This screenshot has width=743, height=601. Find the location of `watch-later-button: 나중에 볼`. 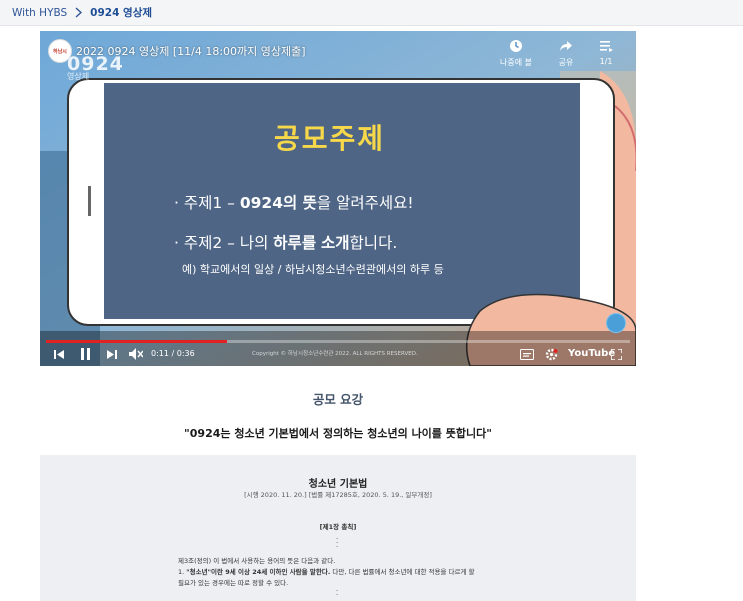

watch-later-button: 나중에 볼 is located at coordinates (516, 53).